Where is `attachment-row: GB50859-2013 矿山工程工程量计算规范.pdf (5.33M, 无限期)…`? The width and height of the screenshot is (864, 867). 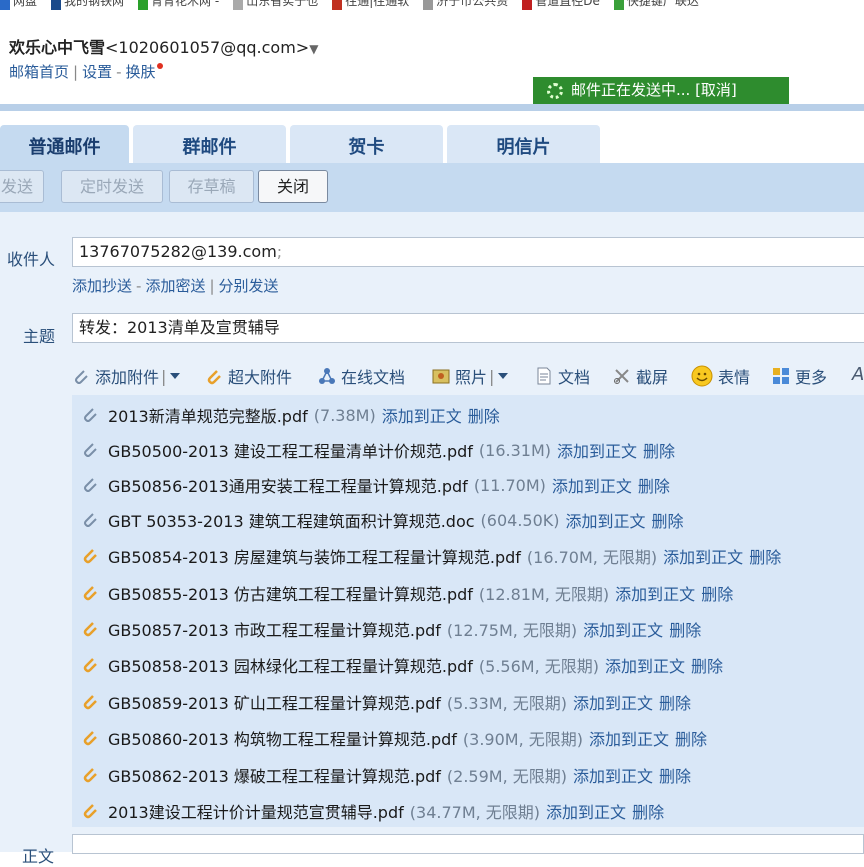 attachment-row: GB50859-2013 矿山工程工程量计算规范.pdf (5.33M, 无限期)… is located at coordinates (386, 702).